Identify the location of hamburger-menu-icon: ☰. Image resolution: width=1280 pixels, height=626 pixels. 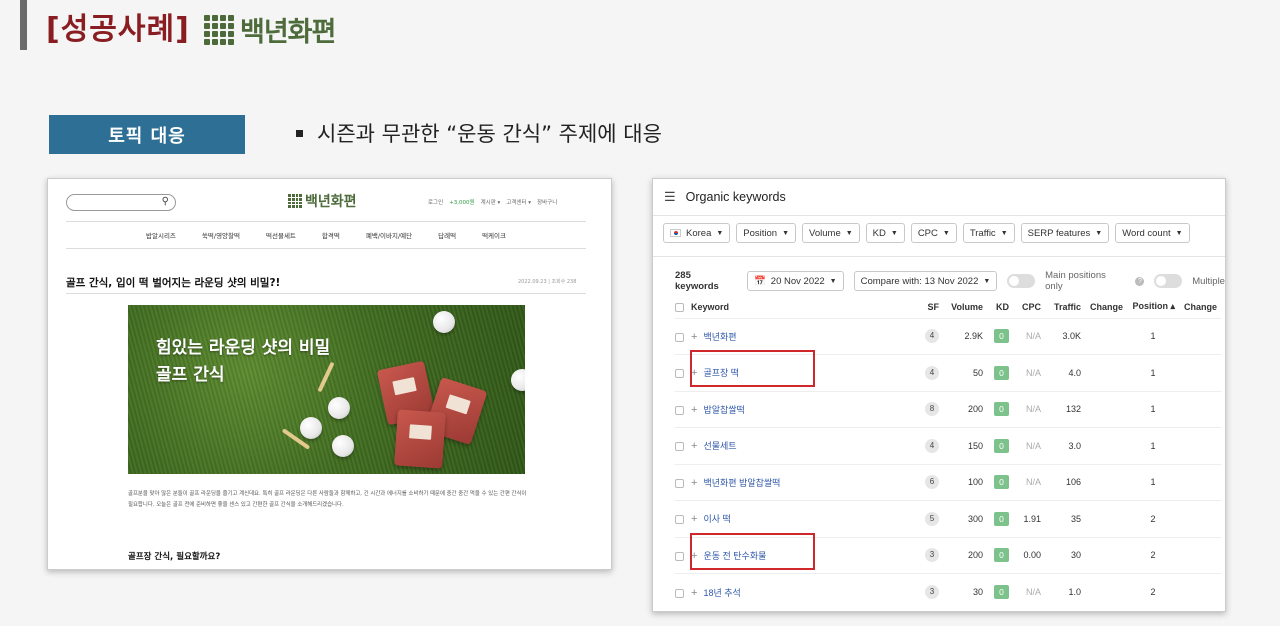
(670, 197).